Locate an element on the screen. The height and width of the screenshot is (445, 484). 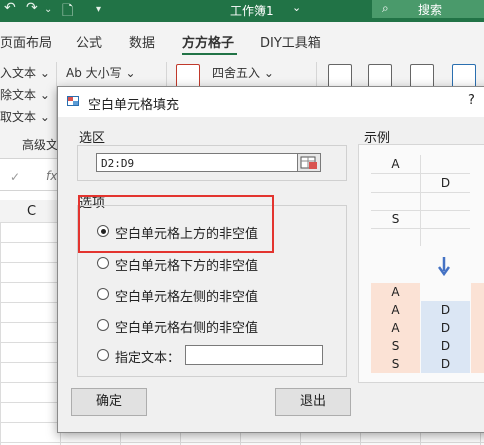
search-box: ⌕ 搜索 is located at coordinates (428, 9).